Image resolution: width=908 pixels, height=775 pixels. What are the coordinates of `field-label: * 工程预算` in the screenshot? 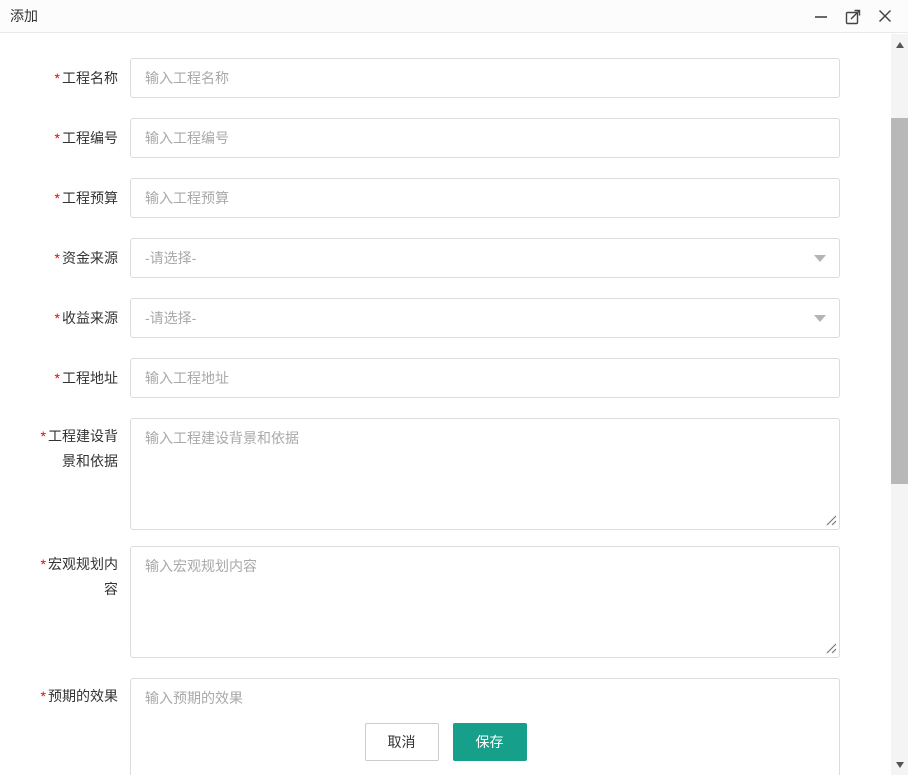 It's located at (86, 197).